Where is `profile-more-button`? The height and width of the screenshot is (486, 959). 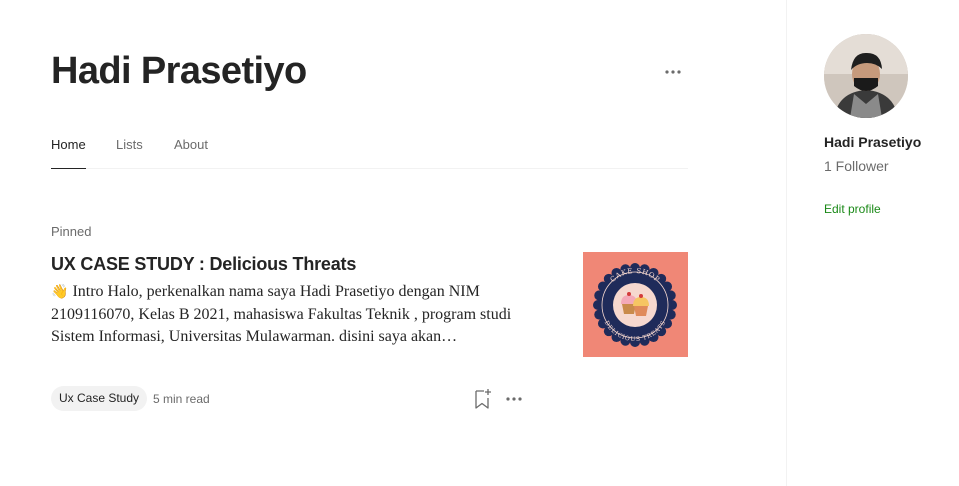
profile-more-button is located at coordinates (673, 72).